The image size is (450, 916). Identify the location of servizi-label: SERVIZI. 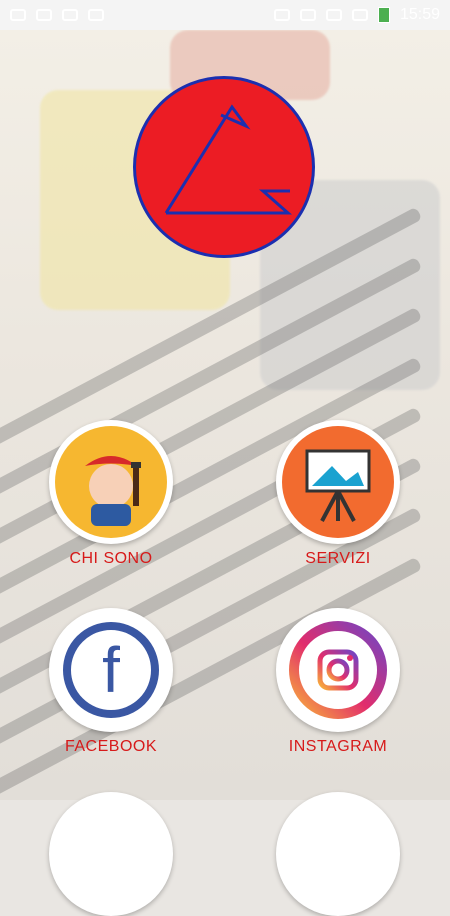
(338, 558).